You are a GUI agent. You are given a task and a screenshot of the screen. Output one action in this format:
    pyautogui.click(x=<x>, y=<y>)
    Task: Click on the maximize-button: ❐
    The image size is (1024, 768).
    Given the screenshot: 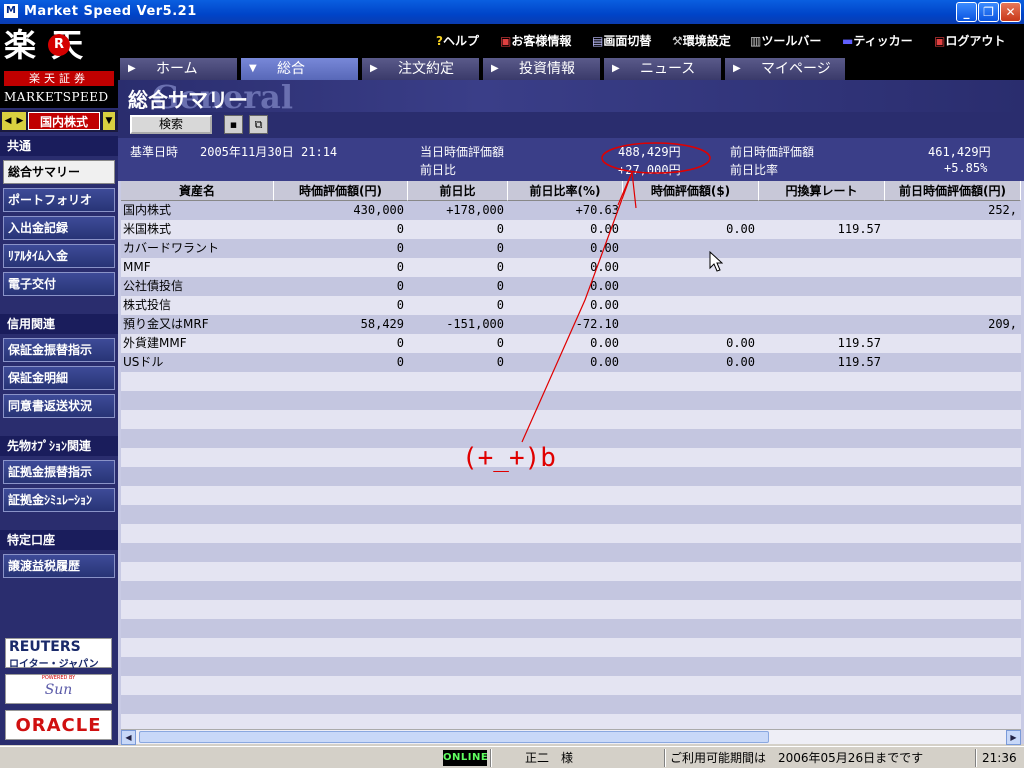 What is the action you would take?
    pyautogui.click(x=988, y=12)
    